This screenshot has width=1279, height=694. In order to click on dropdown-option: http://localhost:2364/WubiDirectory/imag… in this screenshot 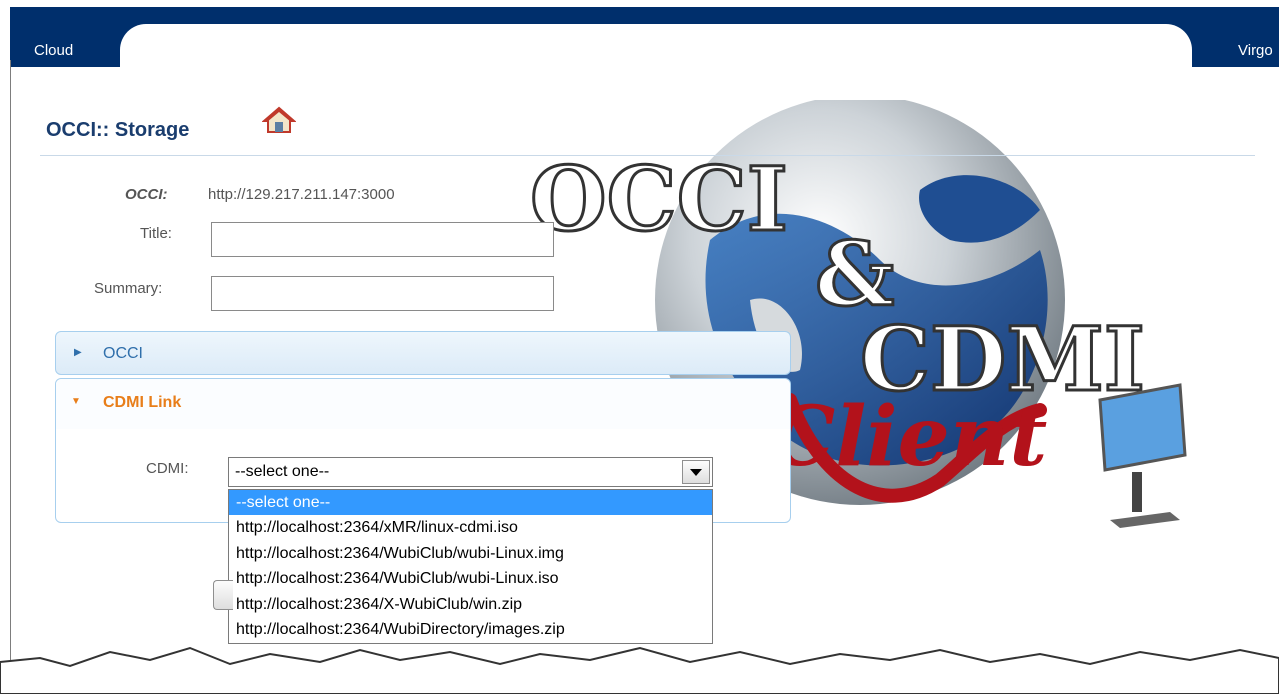, I will do `click(470, 629)`.